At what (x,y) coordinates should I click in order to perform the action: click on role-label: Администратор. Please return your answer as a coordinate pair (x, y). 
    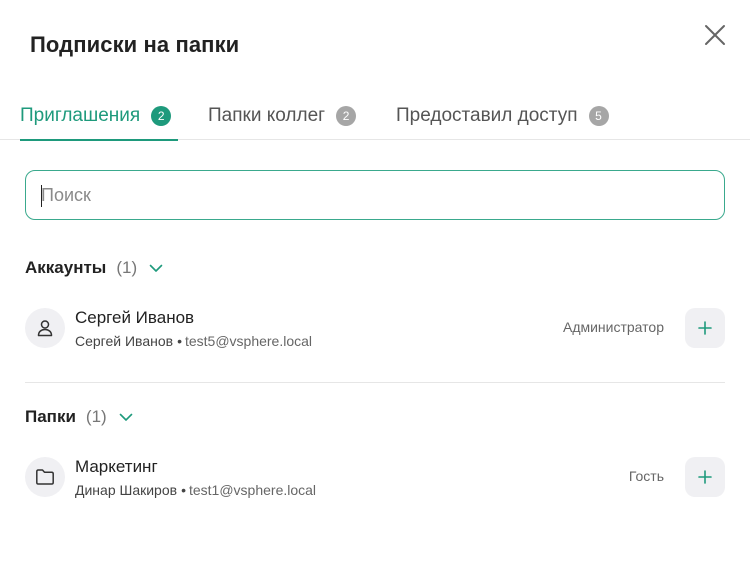
    Looking at the image, I should click on (613, 327).